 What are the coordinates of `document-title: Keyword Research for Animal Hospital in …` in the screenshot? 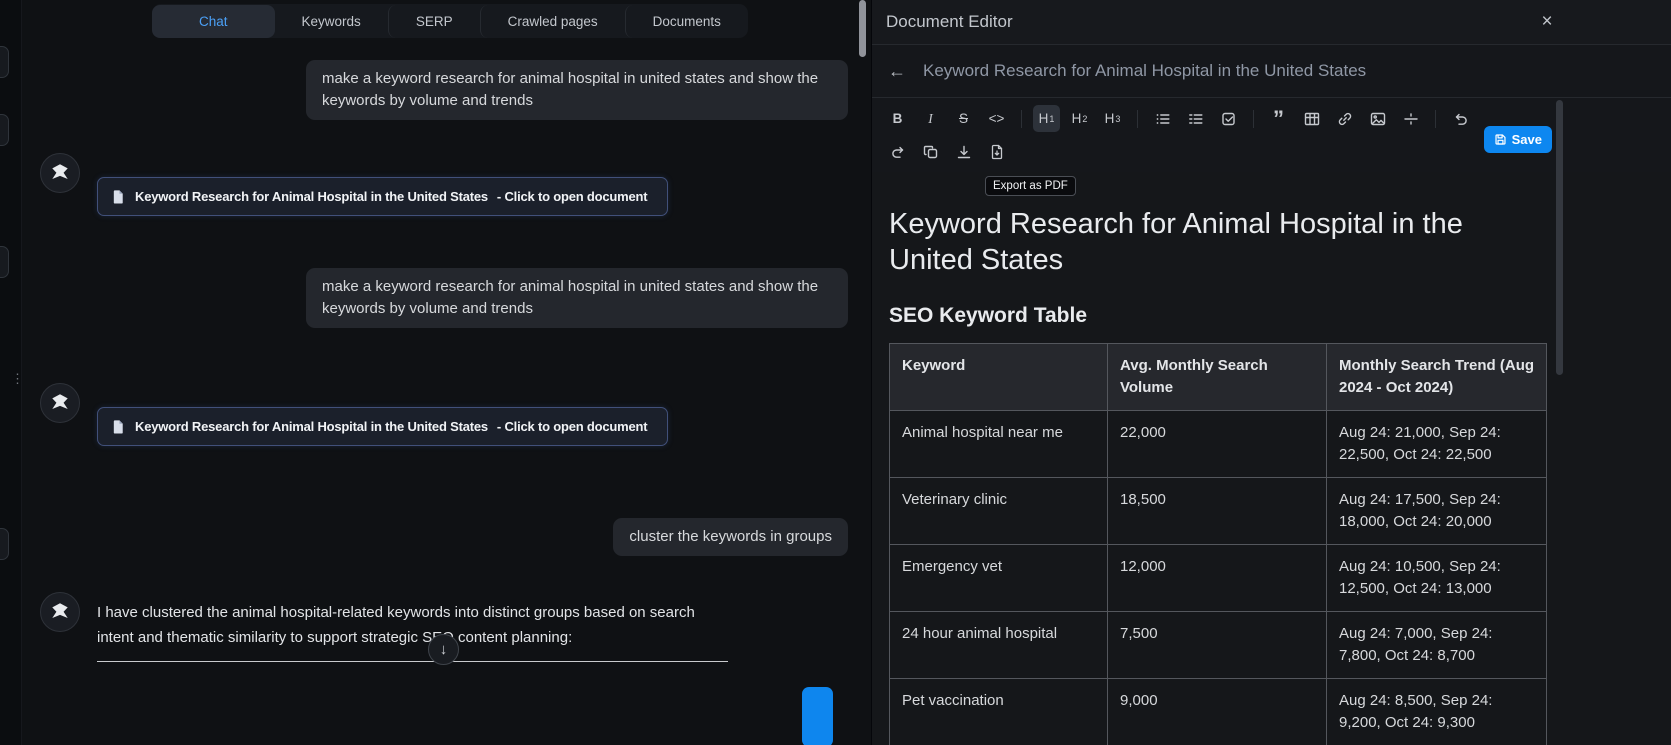 It's located at (1145, 70).